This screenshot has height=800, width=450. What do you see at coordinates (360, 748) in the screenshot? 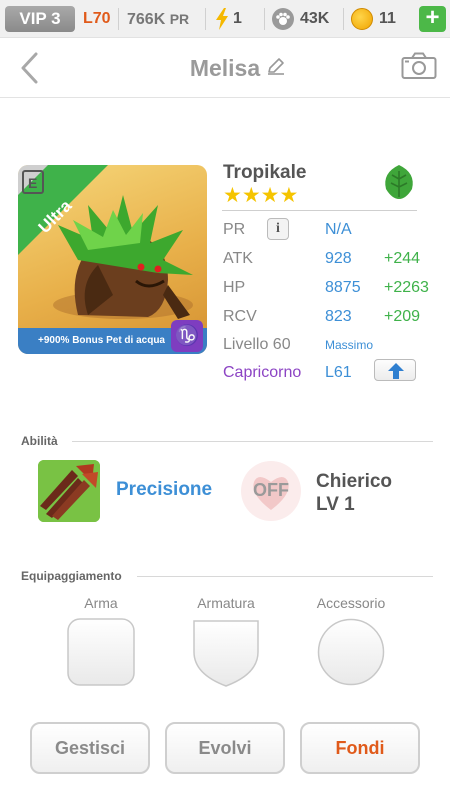
I see `merge-button: Fondi` at bounding box center [360, 748].